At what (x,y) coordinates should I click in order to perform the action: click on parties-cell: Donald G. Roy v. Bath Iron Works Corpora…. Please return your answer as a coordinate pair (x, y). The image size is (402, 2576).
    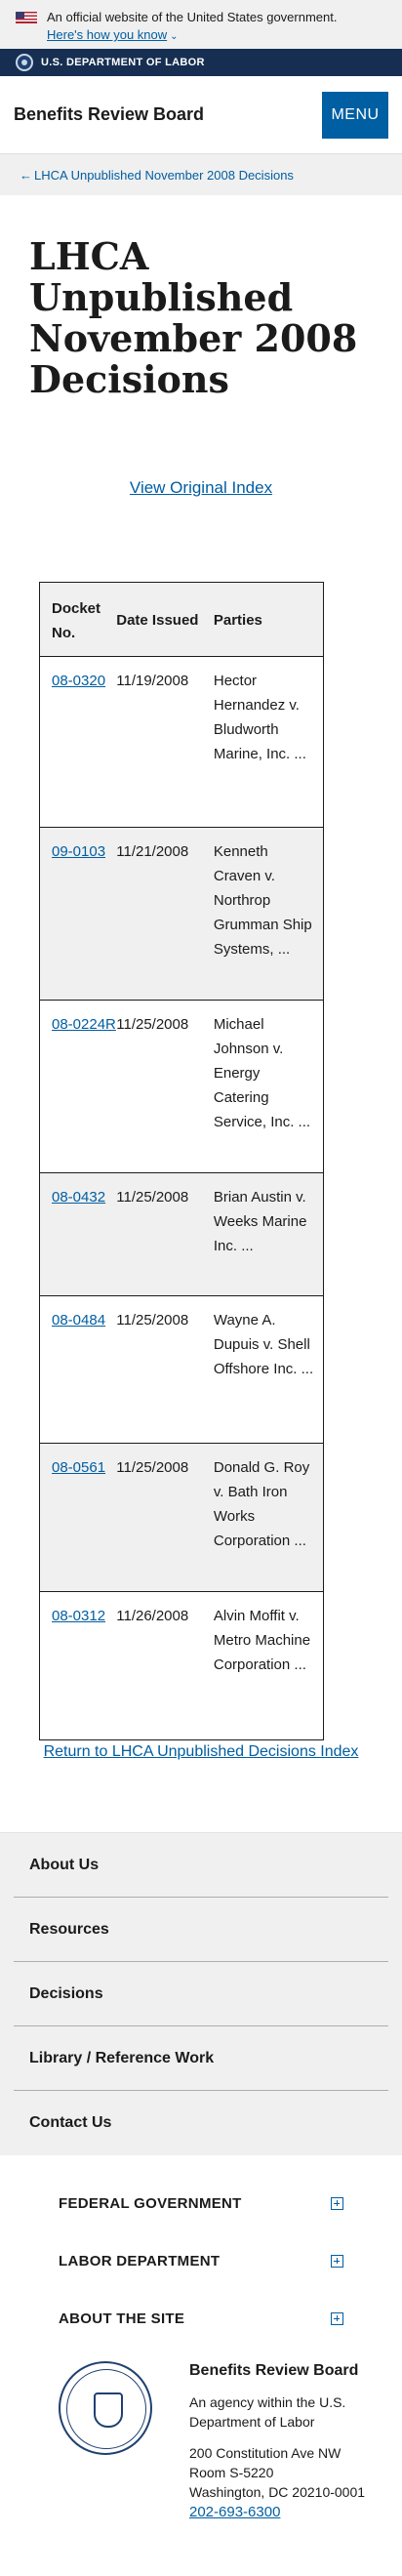
    Looking at the image, I should click on (268, 1517).